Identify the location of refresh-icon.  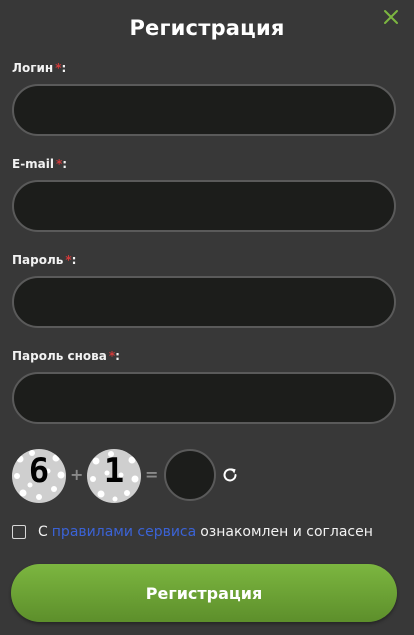
(230, 475).